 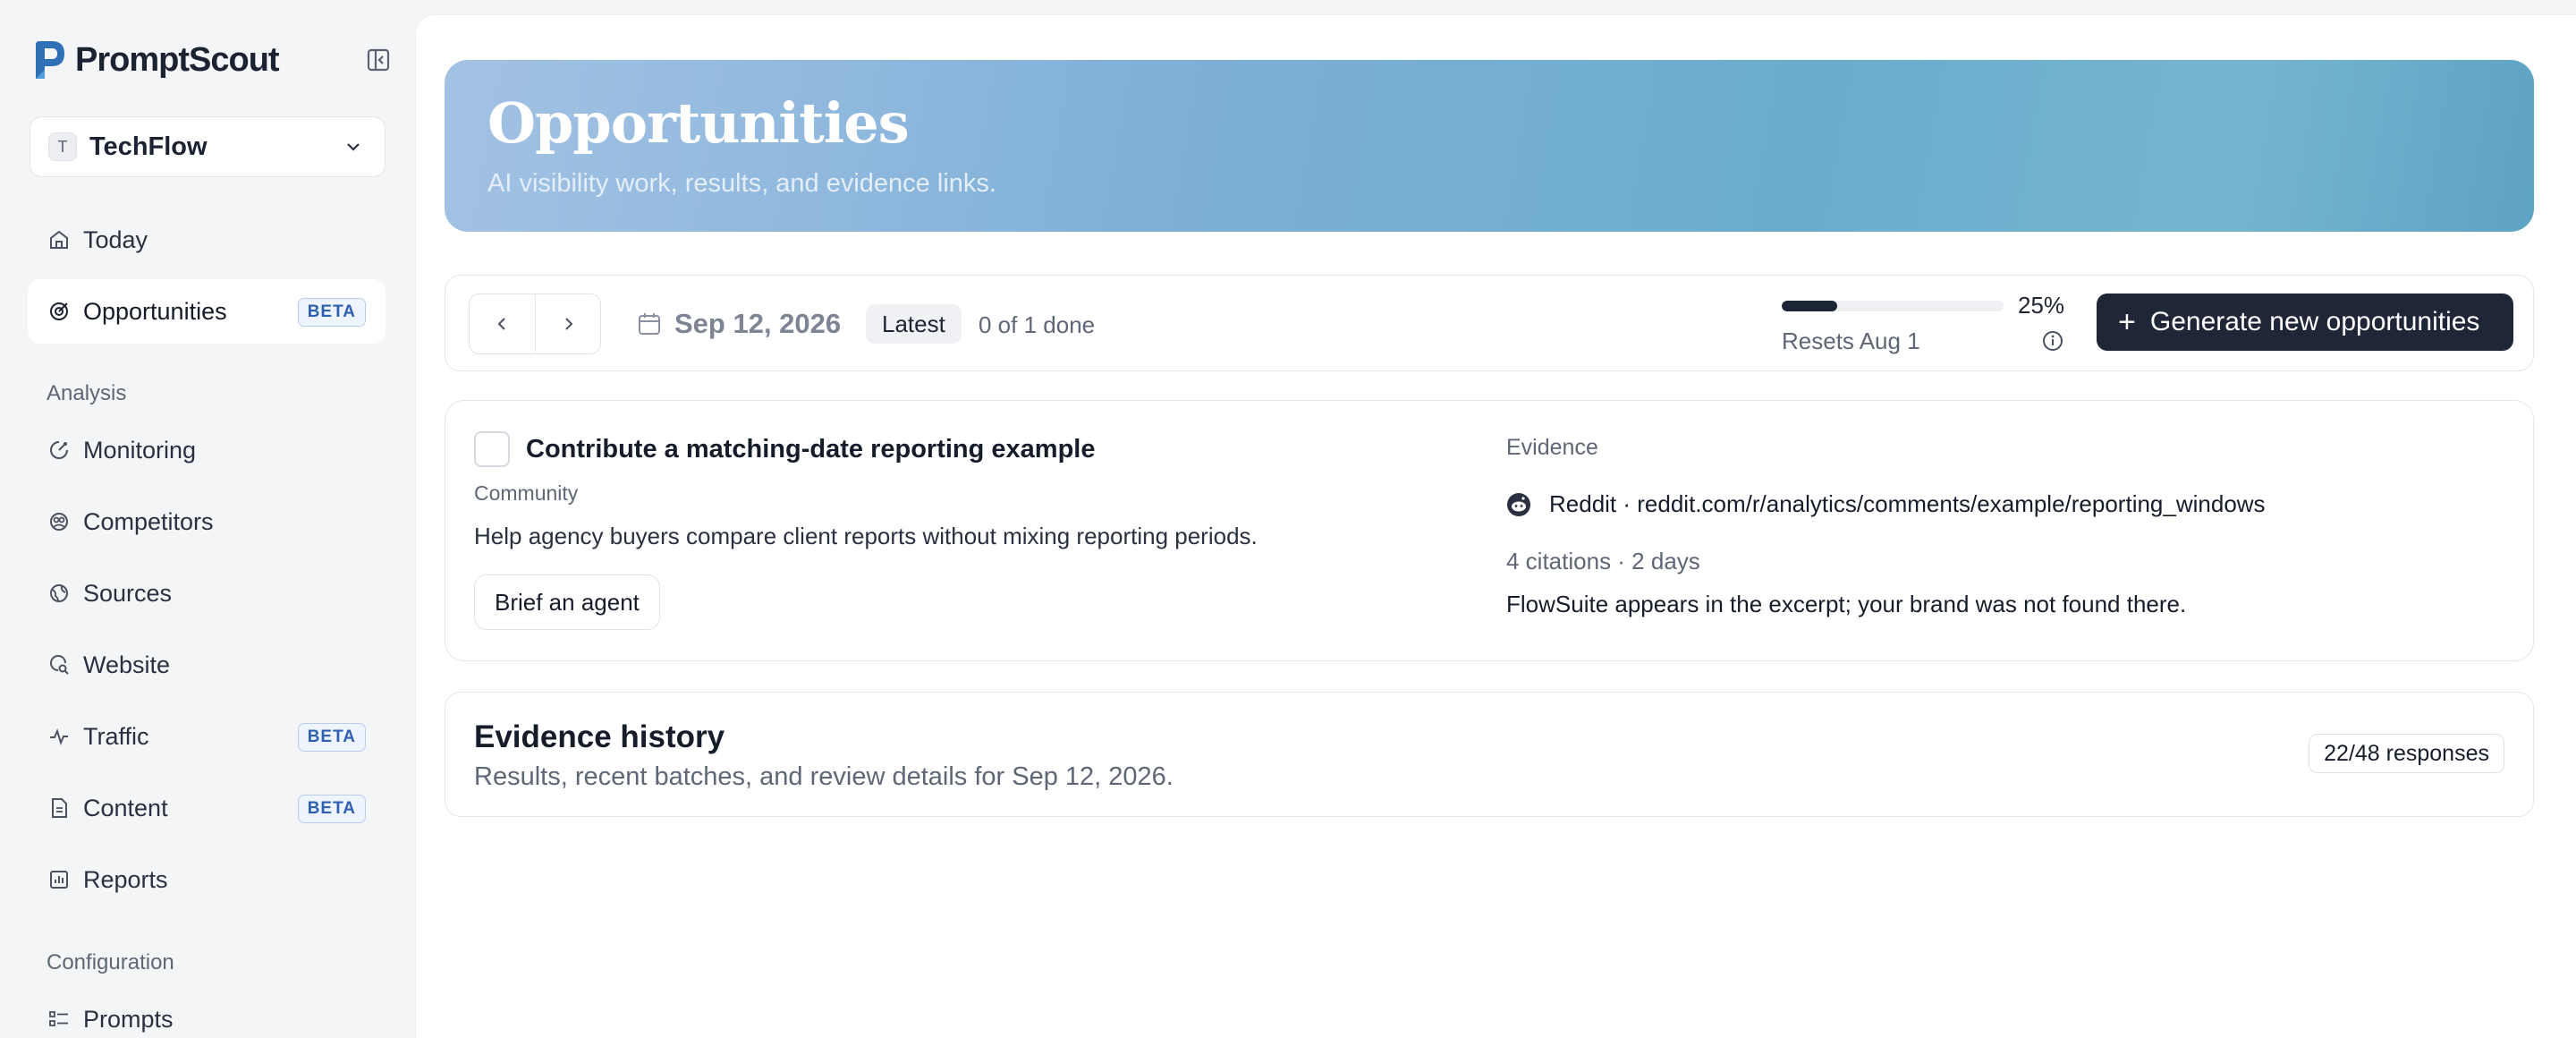 What do you see at coordinates (59, 665) in the screenshot?
I see `website-search-icon` at bounding box center [59, 665].